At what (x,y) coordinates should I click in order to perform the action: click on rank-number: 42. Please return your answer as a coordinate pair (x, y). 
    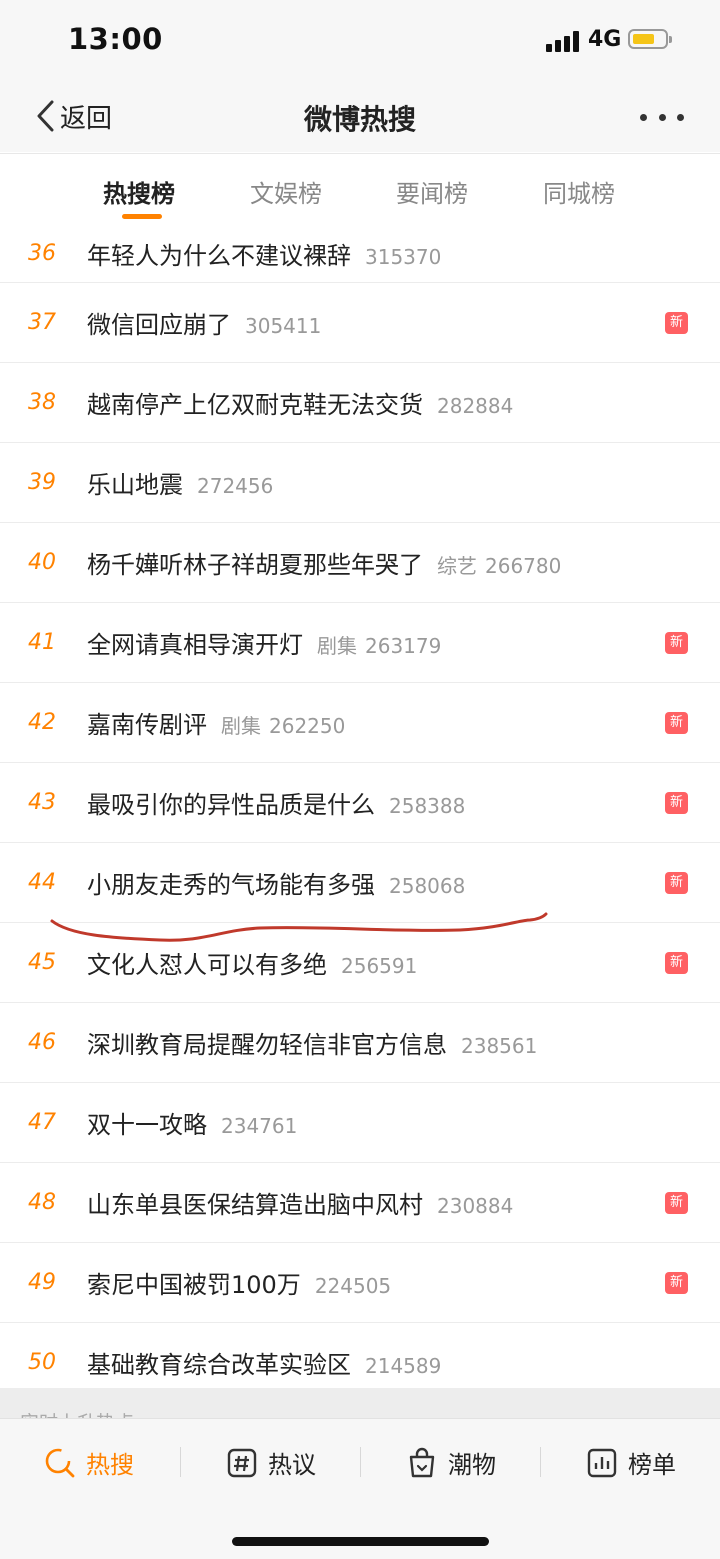
    Looking at the image, I should click on (42, 722).